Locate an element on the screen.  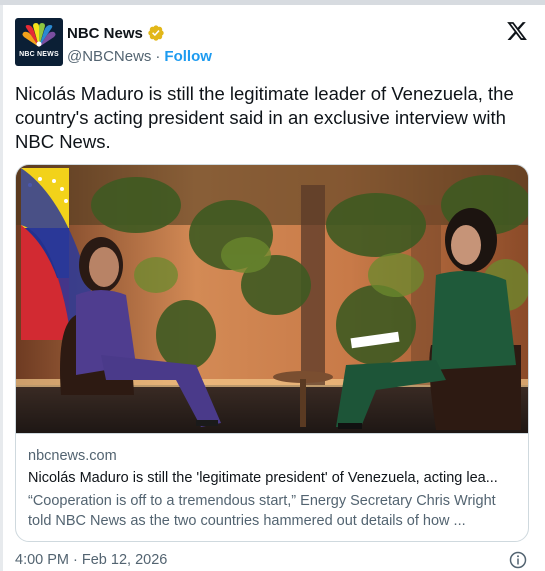
avatar: NBC NEWS is located at coordinates (39, 42).